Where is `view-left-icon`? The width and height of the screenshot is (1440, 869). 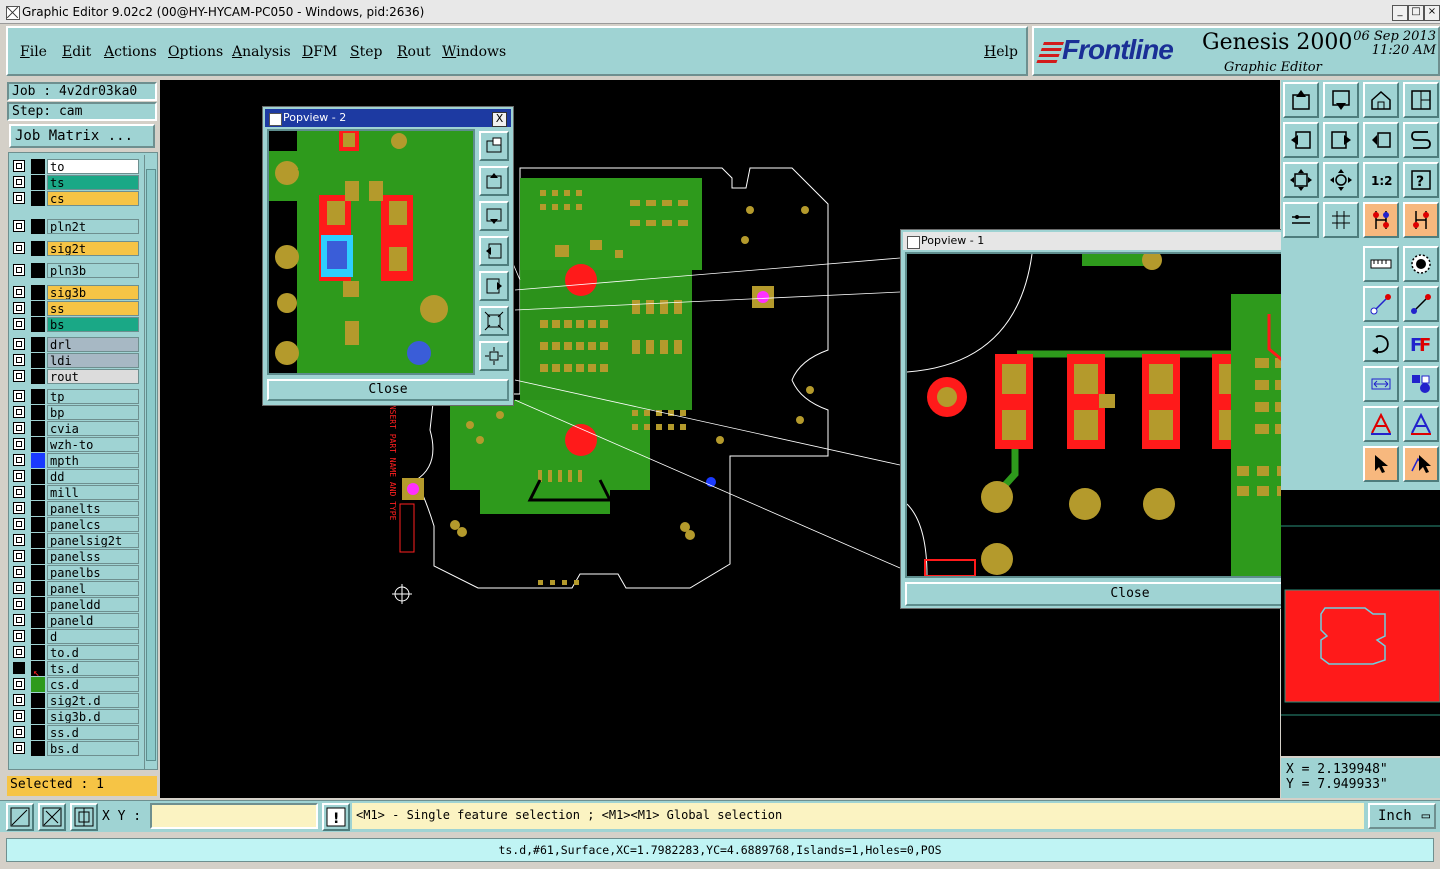
view-left-icon is located at coordinates (1301, 140).